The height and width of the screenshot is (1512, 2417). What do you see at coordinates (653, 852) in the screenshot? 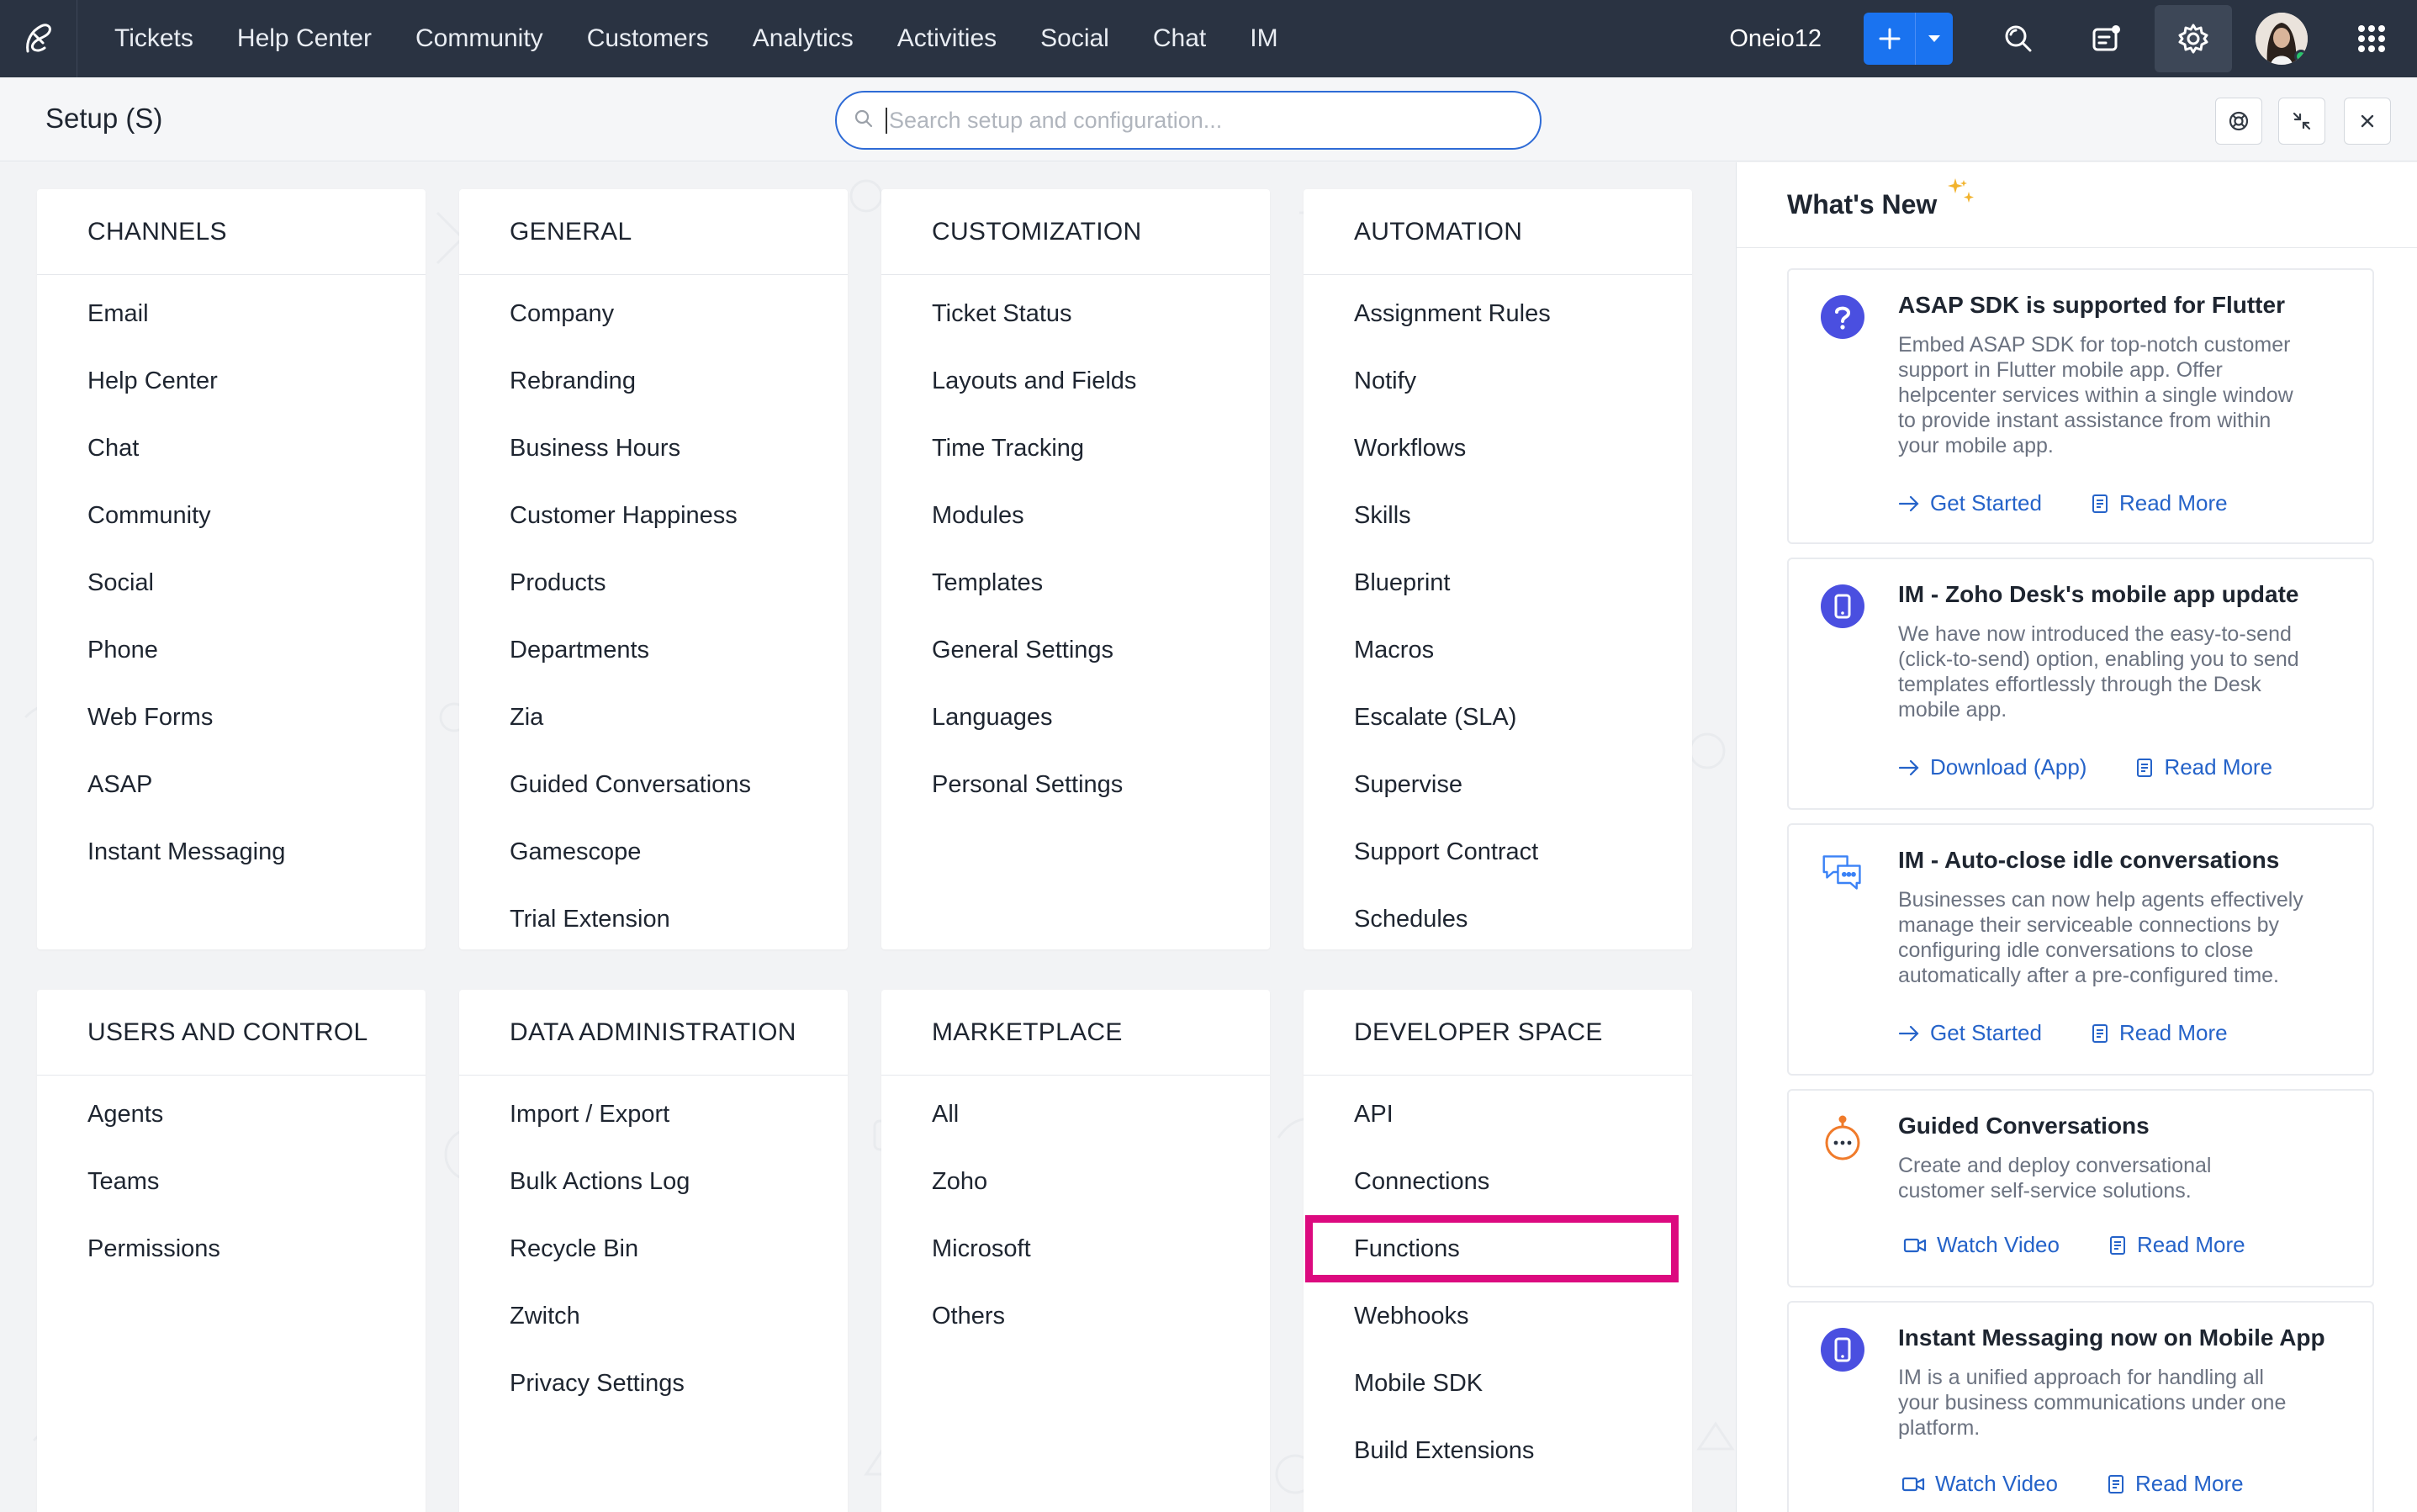
I see `setup-link-gamescope: Gamescope` at bounding box center [653, 852].